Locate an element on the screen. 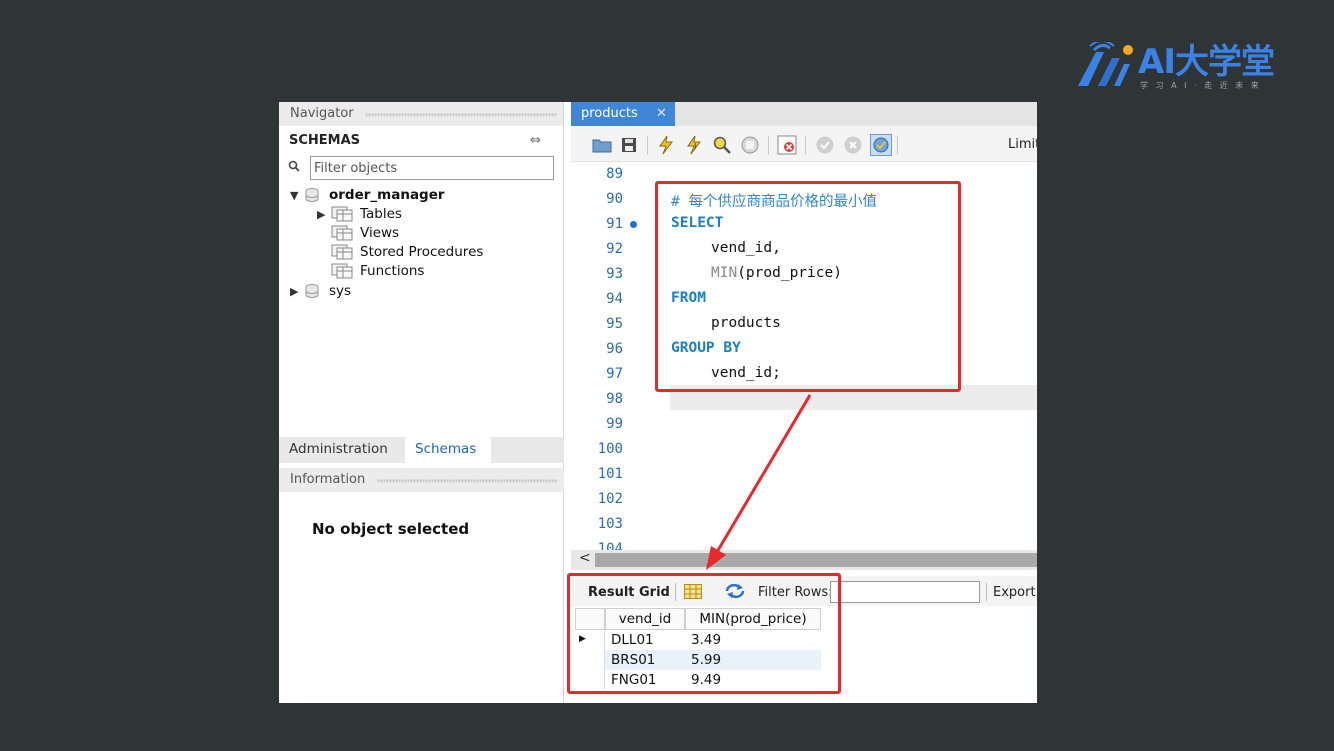 The height and width of the screenshot is (751, 1334). navigator-title: Navigator is located at coordinates (322, 113).